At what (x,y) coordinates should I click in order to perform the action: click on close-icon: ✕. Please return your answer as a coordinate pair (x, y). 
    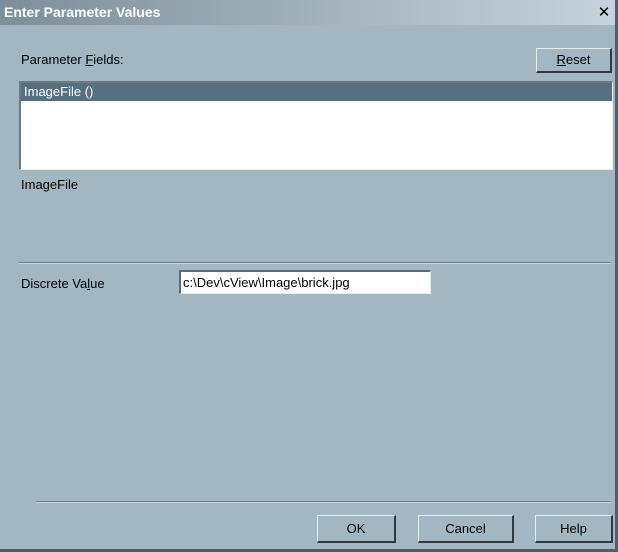
    Looking at the image, I should click on (604, 12).